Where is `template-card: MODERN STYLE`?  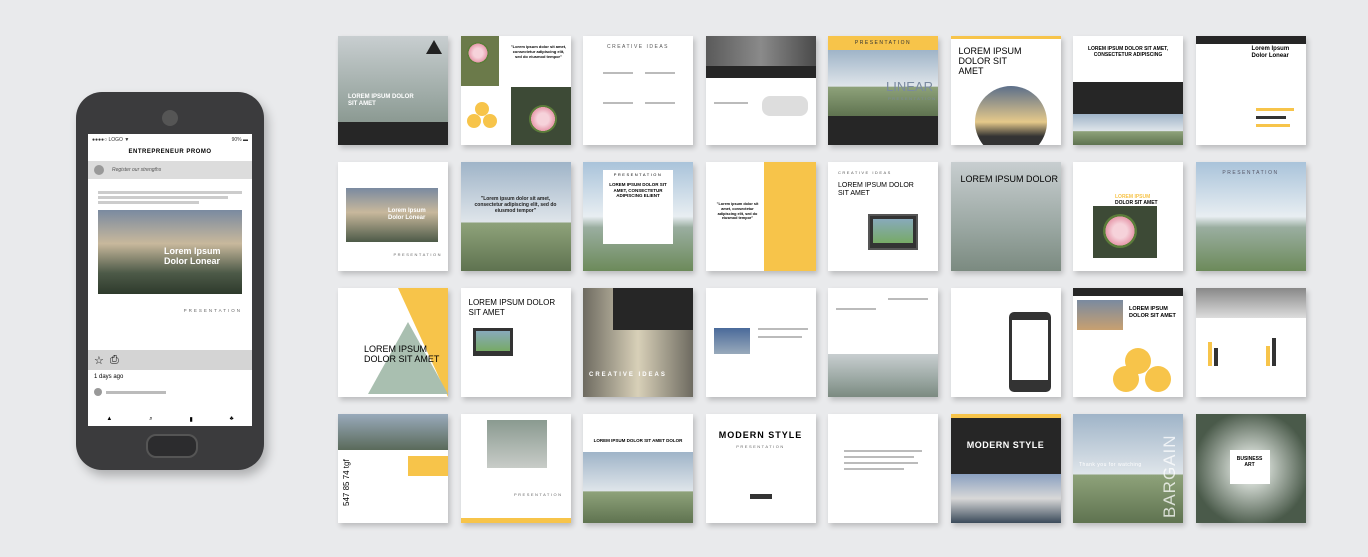 template-card: MODERN STYLE is located at coordinates (1005, 468).